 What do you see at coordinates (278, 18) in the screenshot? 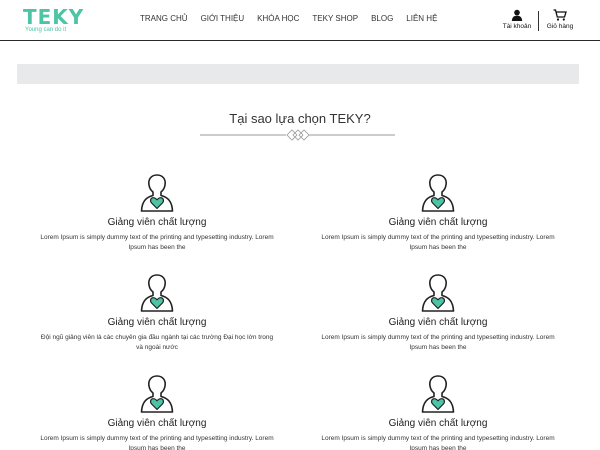
I see `nav-item-courses: KHÓA HỌC` at bounding box center [278, 18].